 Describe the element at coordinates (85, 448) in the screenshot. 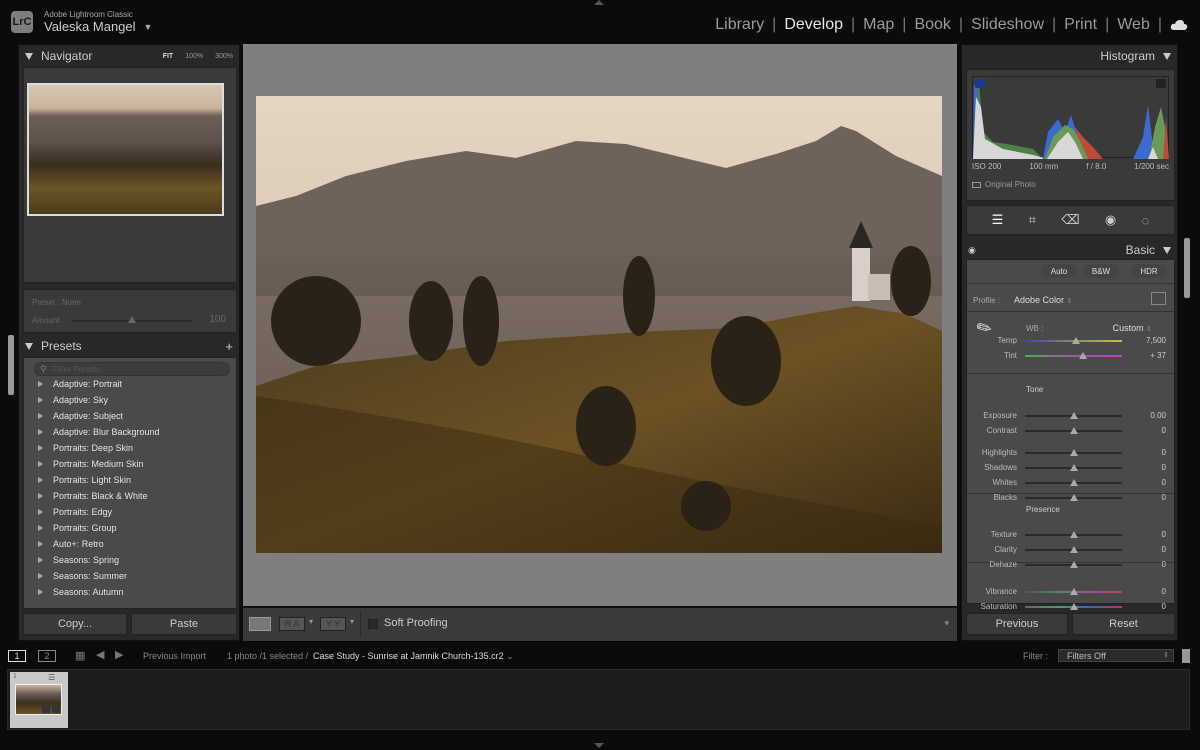

I see `preset-item: Portraits: Deep Skin` at that location.